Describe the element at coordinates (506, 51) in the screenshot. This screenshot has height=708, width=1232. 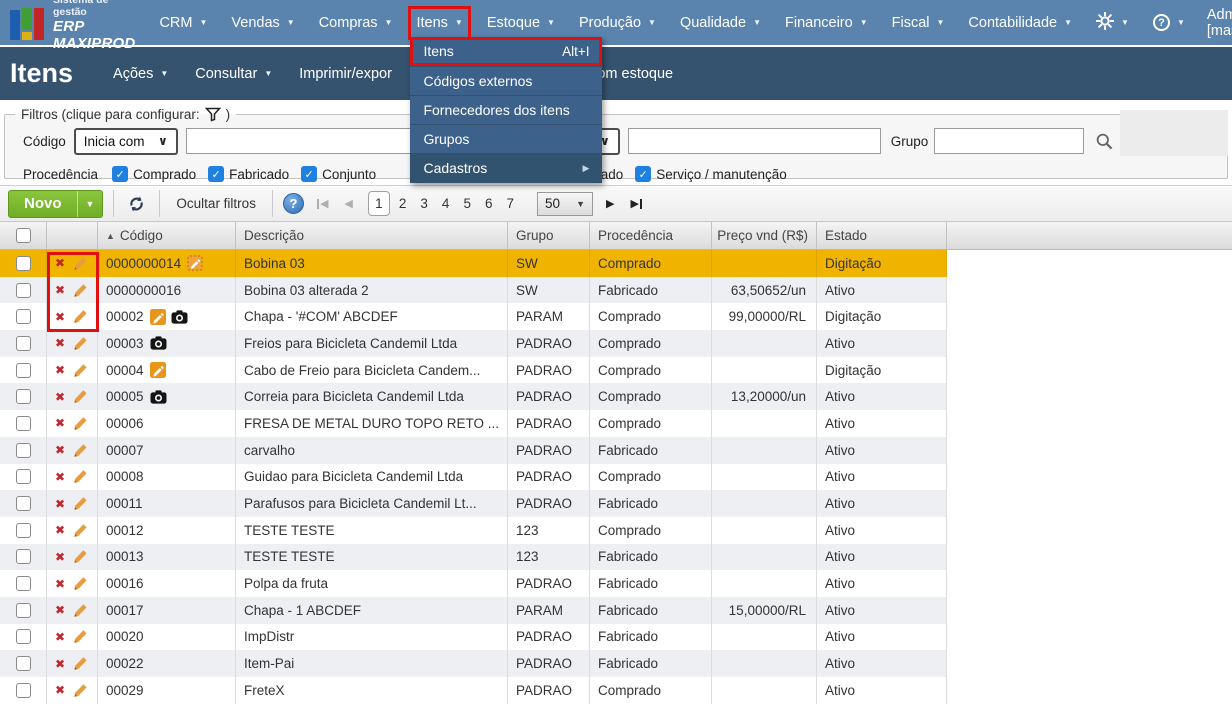
I see `menu-item-itens: Itens Alt+I` at that location.